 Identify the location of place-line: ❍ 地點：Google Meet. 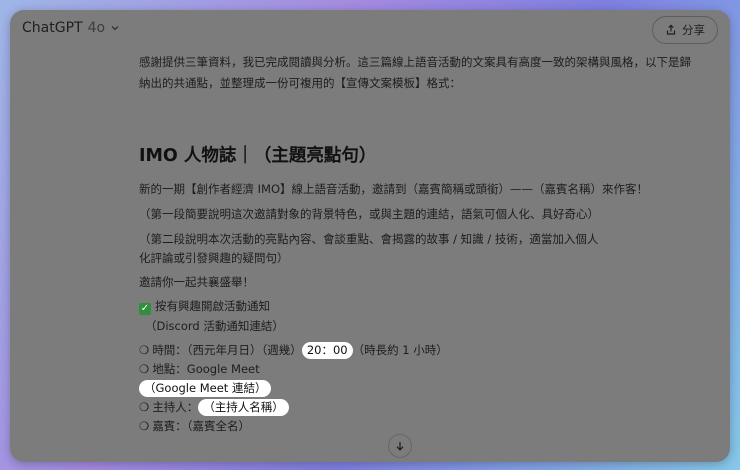
(374, 369).